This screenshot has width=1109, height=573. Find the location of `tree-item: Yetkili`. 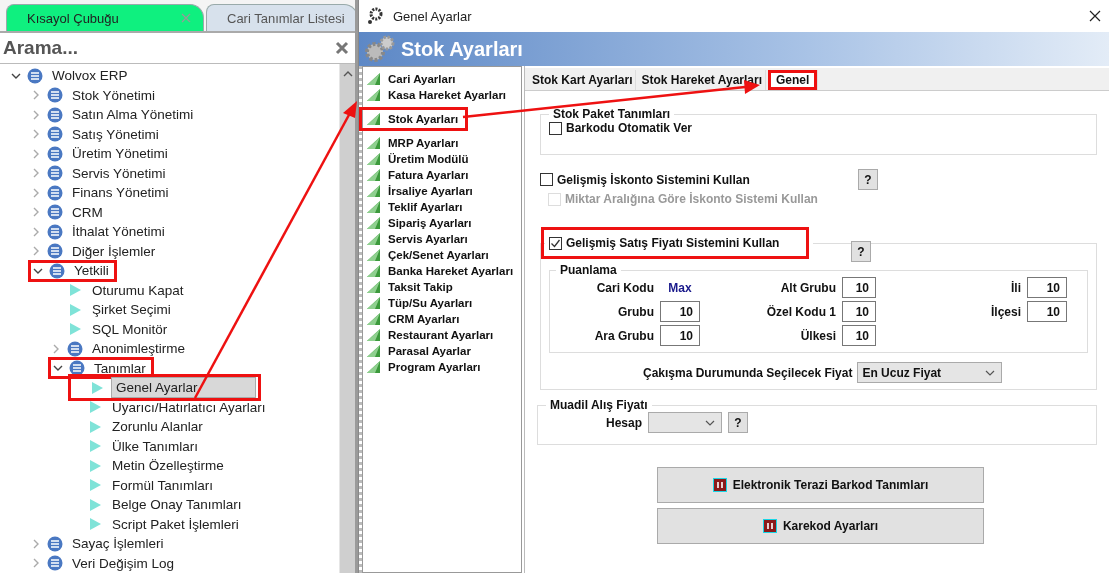

tree-item: Yetkili is located at coordinates (91, 271).